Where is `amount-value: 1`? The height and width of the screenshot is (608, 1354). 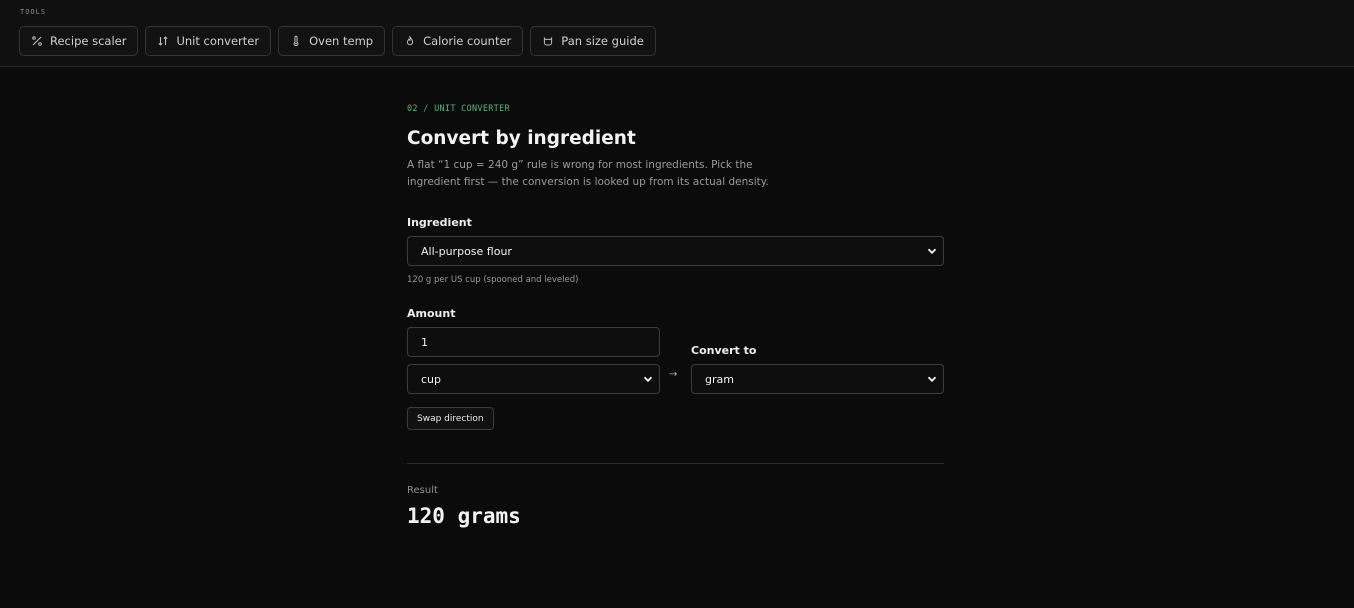 amount-value: 1 is located at coordinates (424, 342).